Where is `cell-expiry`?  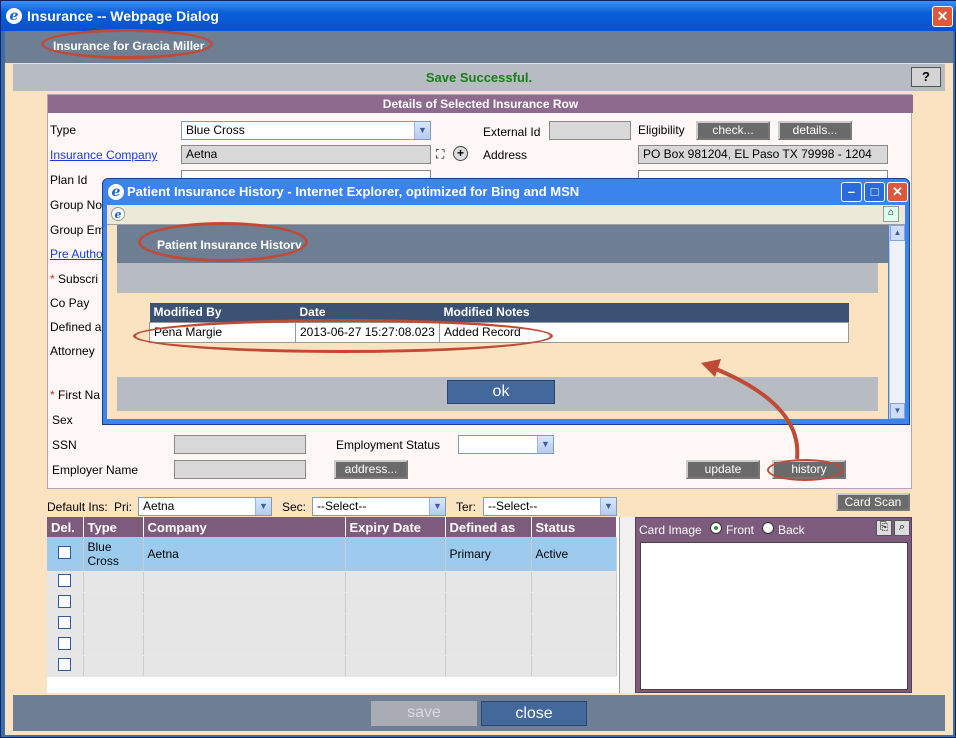
cell-expiry is located at coordinates (395, 554).